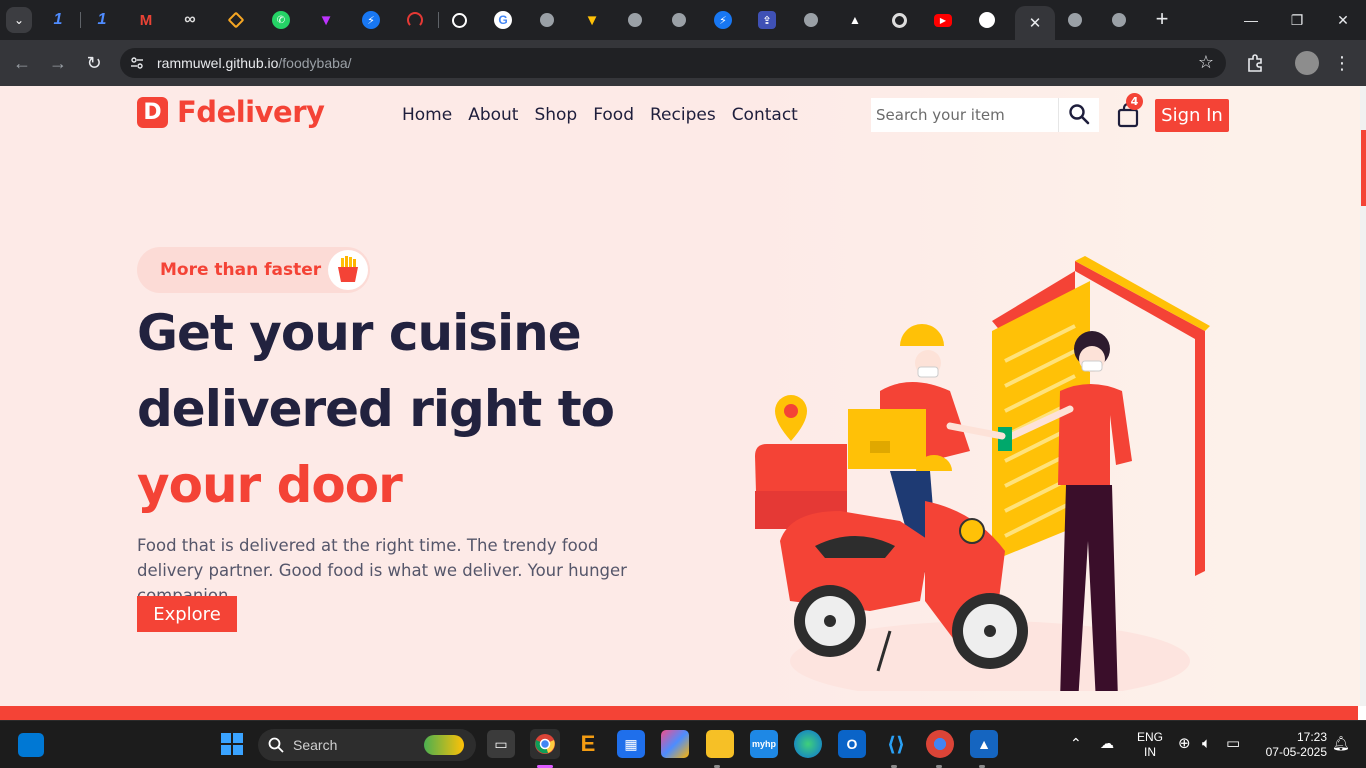  I want to click on chrome-dev-icon, so click(940, 744).